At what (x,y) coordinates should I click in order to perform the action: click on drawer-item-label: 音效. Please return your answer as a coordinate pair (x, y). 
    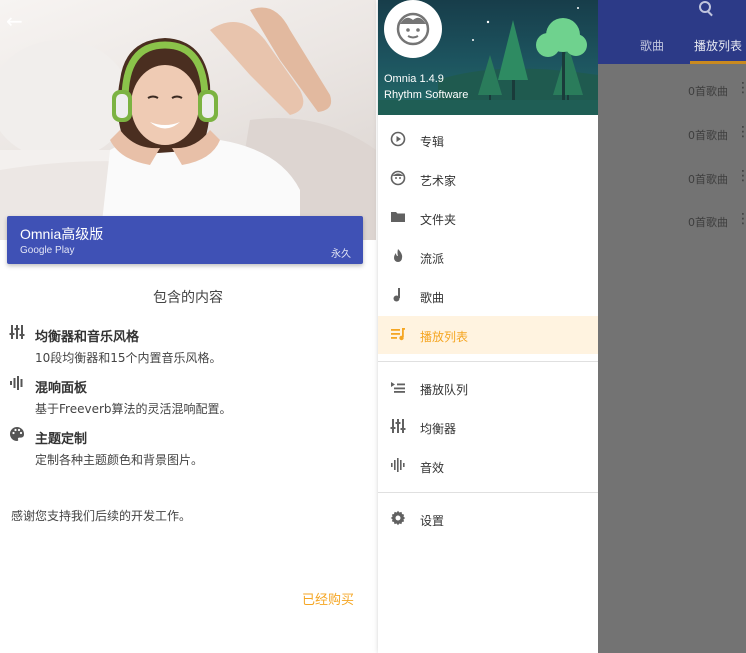
    Looking at the image, I should click on (432, 468).